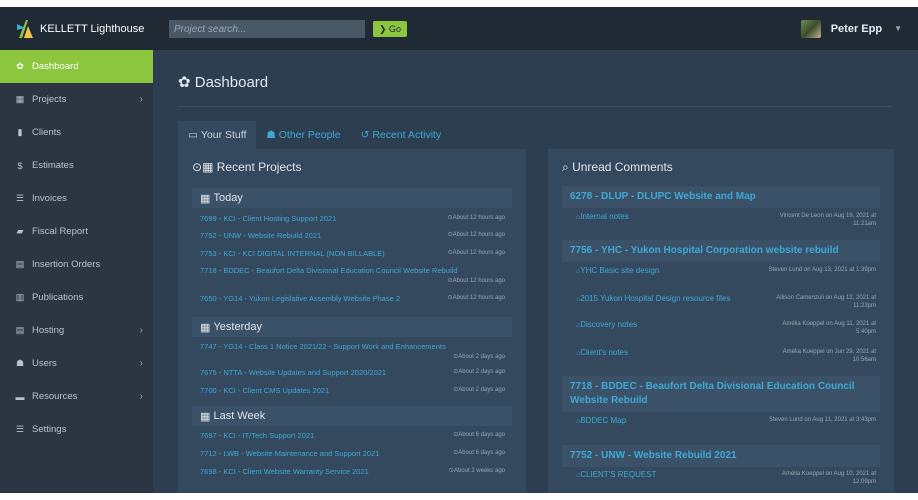 The width and height of the screenshot is (918, 500). I want to click on sidebar-item-resources: ▬ Resources ›, so click(76, 396).